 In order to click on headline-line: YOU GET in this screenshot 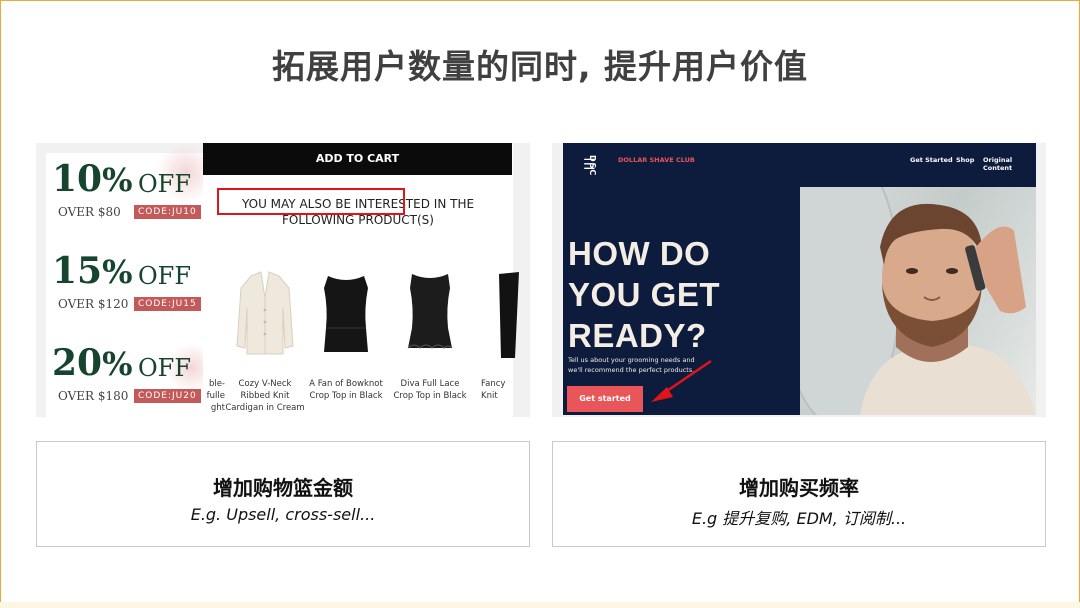, I will do `click(644, 294)`.